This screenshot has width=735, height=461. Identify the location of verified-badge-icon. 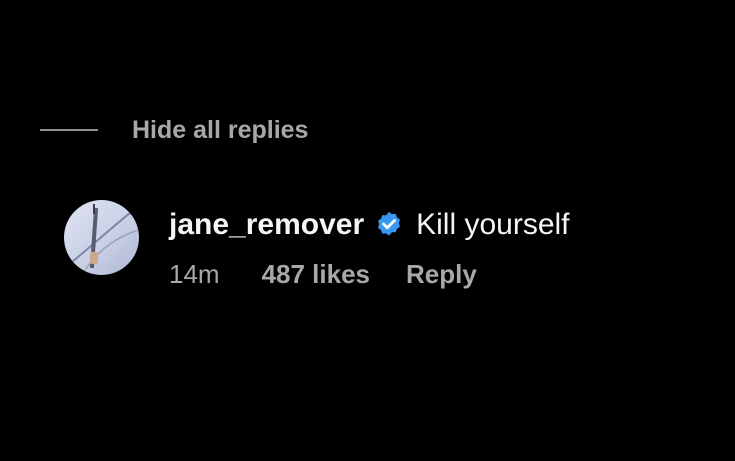
(389, 225).